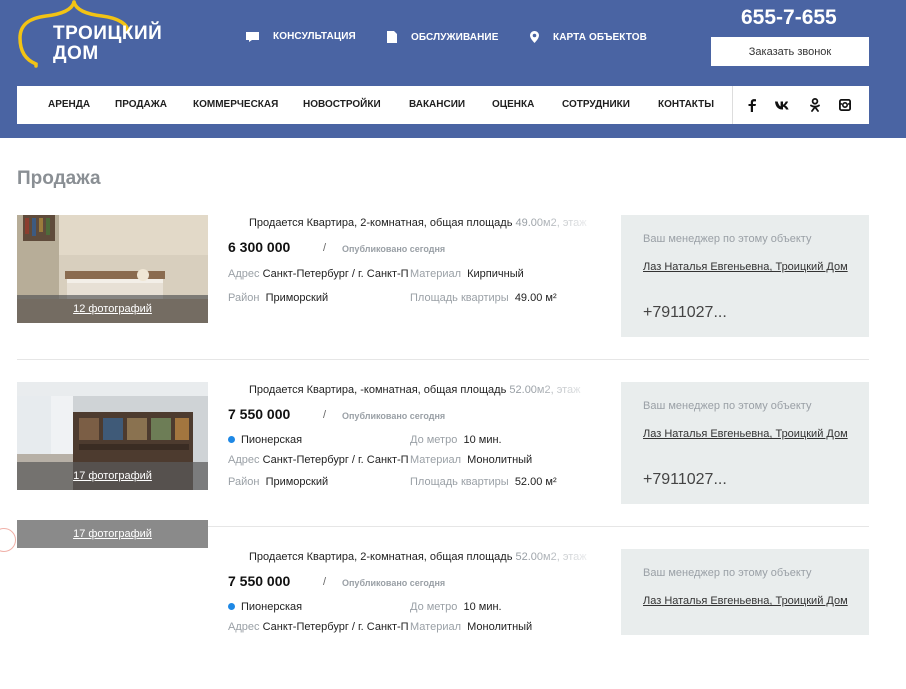  Describe the element at coordinates (513, 105) in the screenshot. I see `nav-item-valuation: ОЦЕНКА` at that location.